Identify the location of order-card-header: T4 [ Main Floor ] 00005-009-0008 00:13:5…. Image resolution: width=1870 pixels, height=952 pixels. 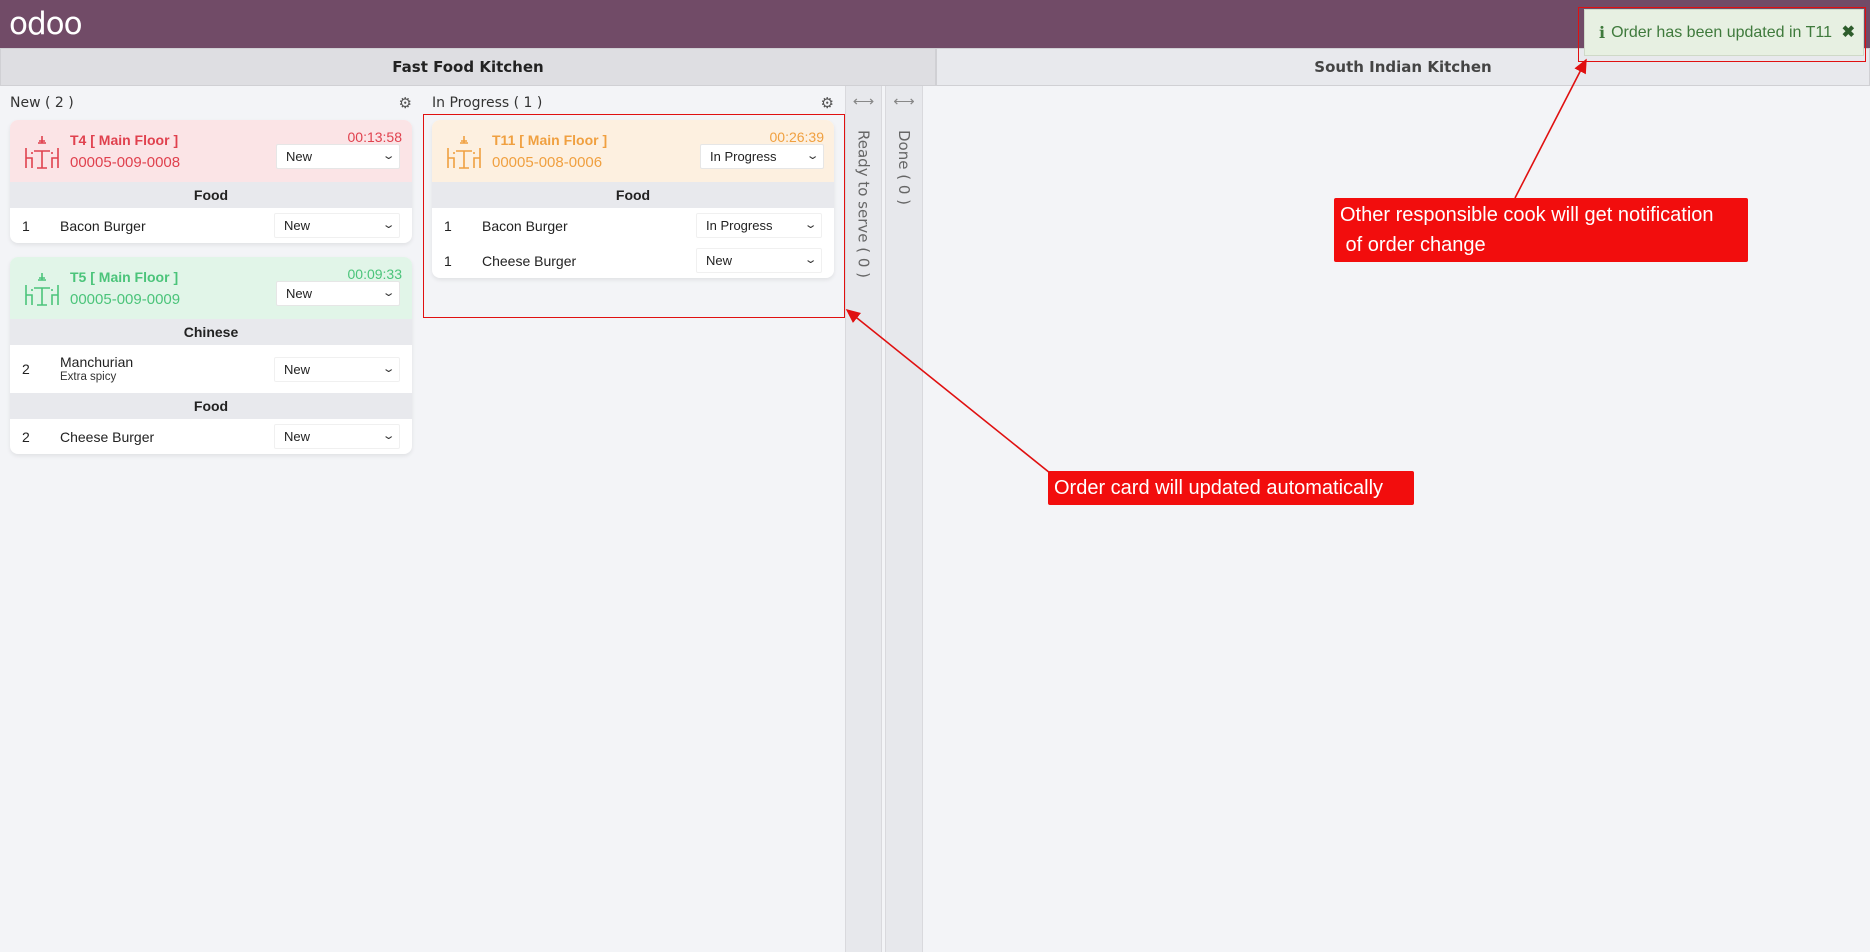
(211, 151).